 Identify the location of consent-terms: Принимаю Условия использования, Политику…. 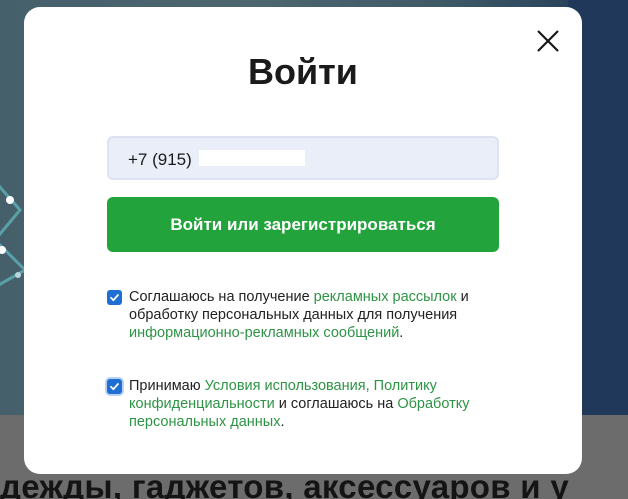
(307, 404).